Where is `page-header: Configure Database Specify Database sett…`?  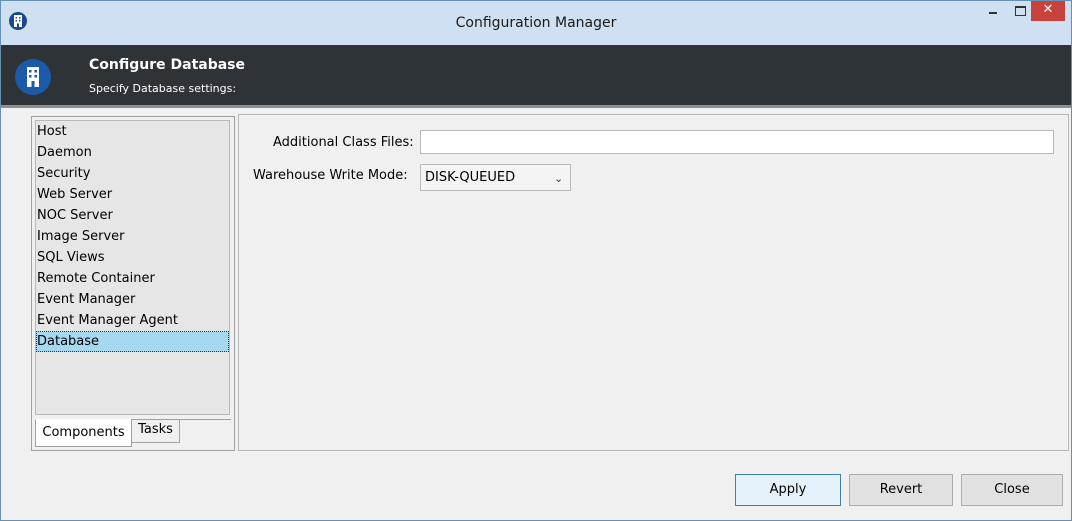
page-header: Configure Database Specify Database sett… is located at coordinates (536, 76).